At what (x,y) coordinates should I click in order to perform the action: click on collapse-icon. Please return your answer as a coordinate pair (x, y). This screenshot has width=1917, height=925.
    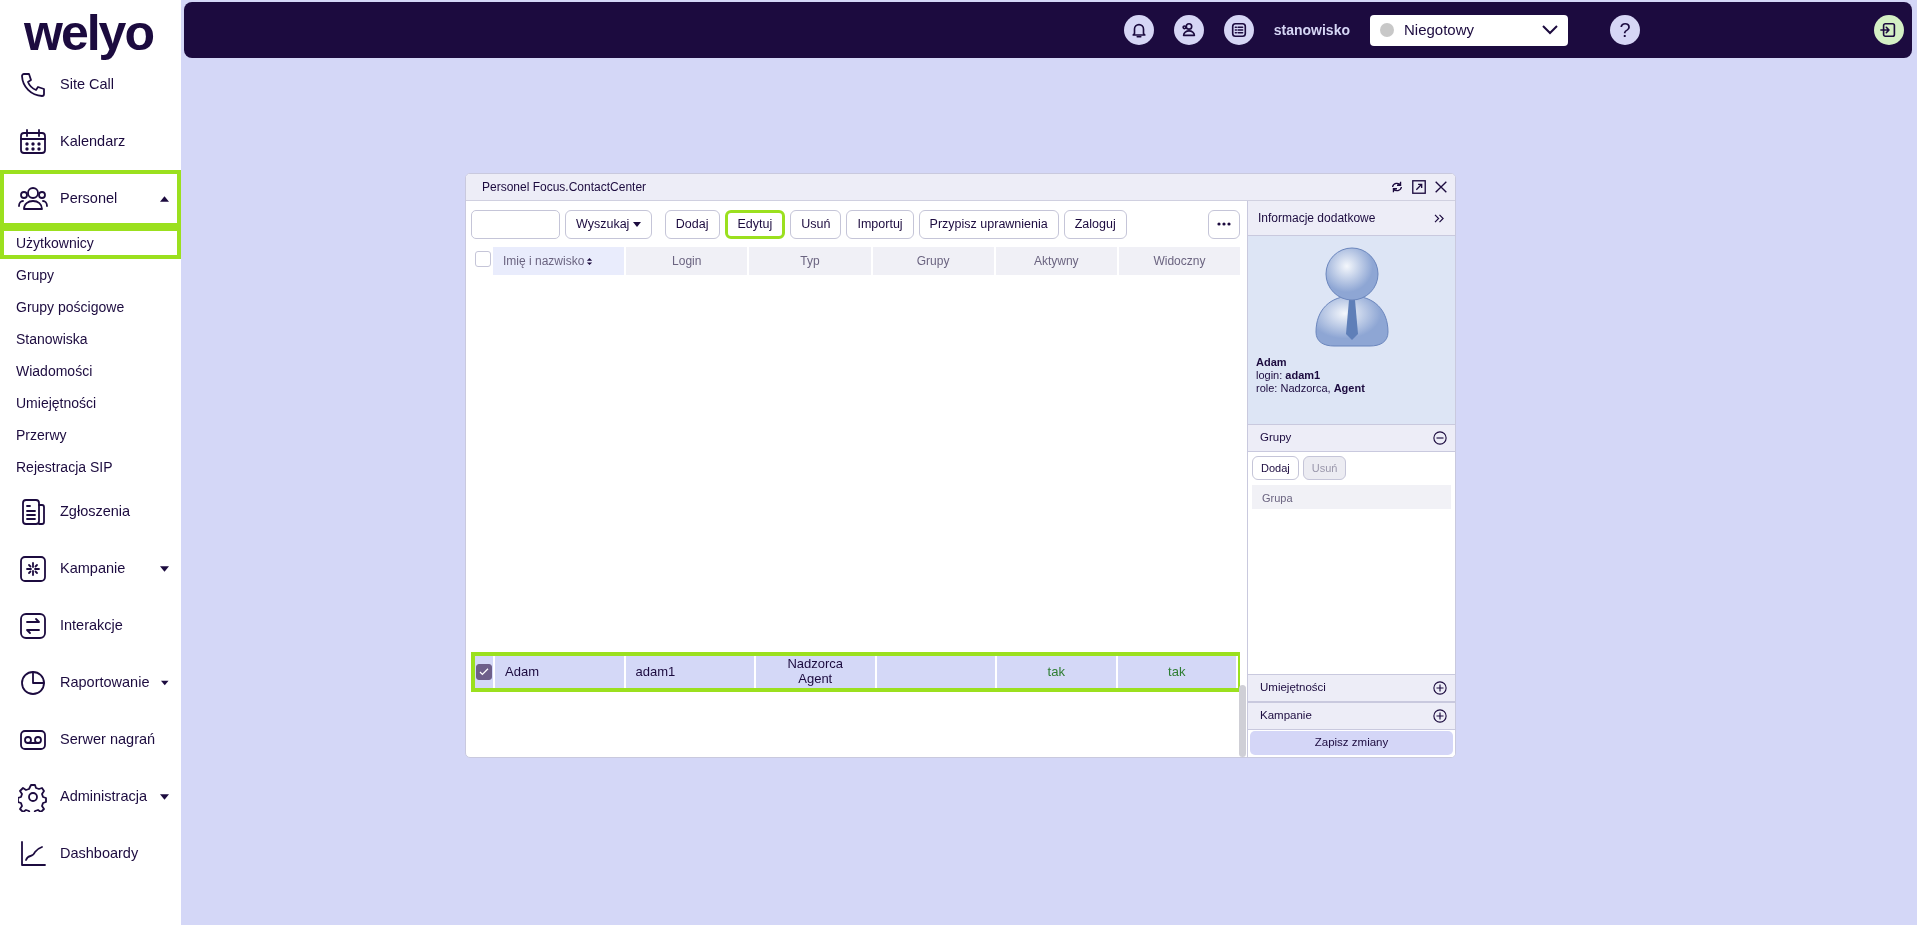
    Looking at the image, I should click on (1440, 438).